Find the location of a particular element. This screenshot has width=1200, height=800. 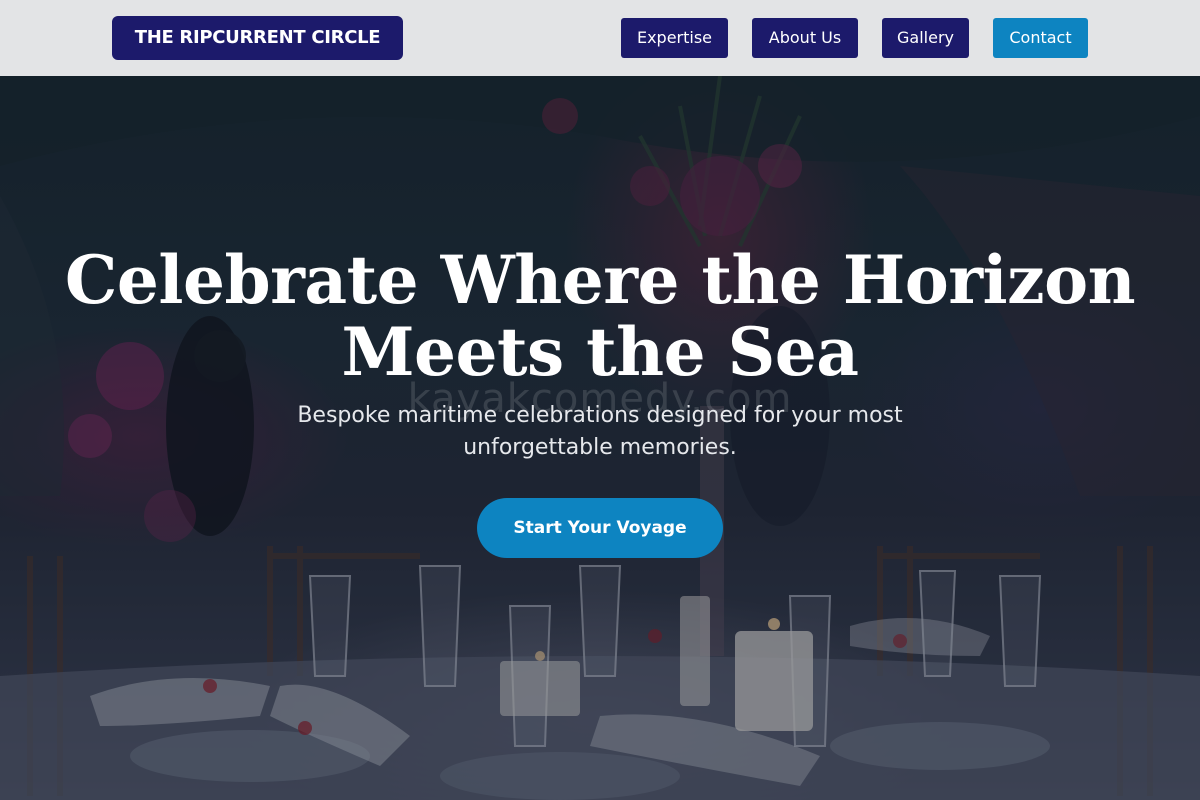

nav-contact-button: Contact is located at coordinates (1040, 38).